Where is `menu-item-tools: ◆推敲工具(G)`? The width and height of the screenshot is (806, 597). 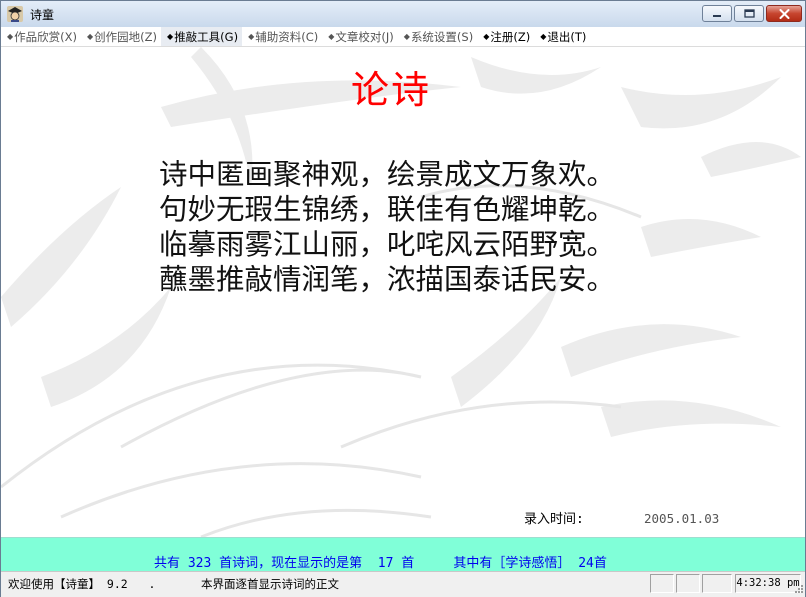
menu-item-tools: ◆推敲工具(G) is located at coordinates (202, 36).